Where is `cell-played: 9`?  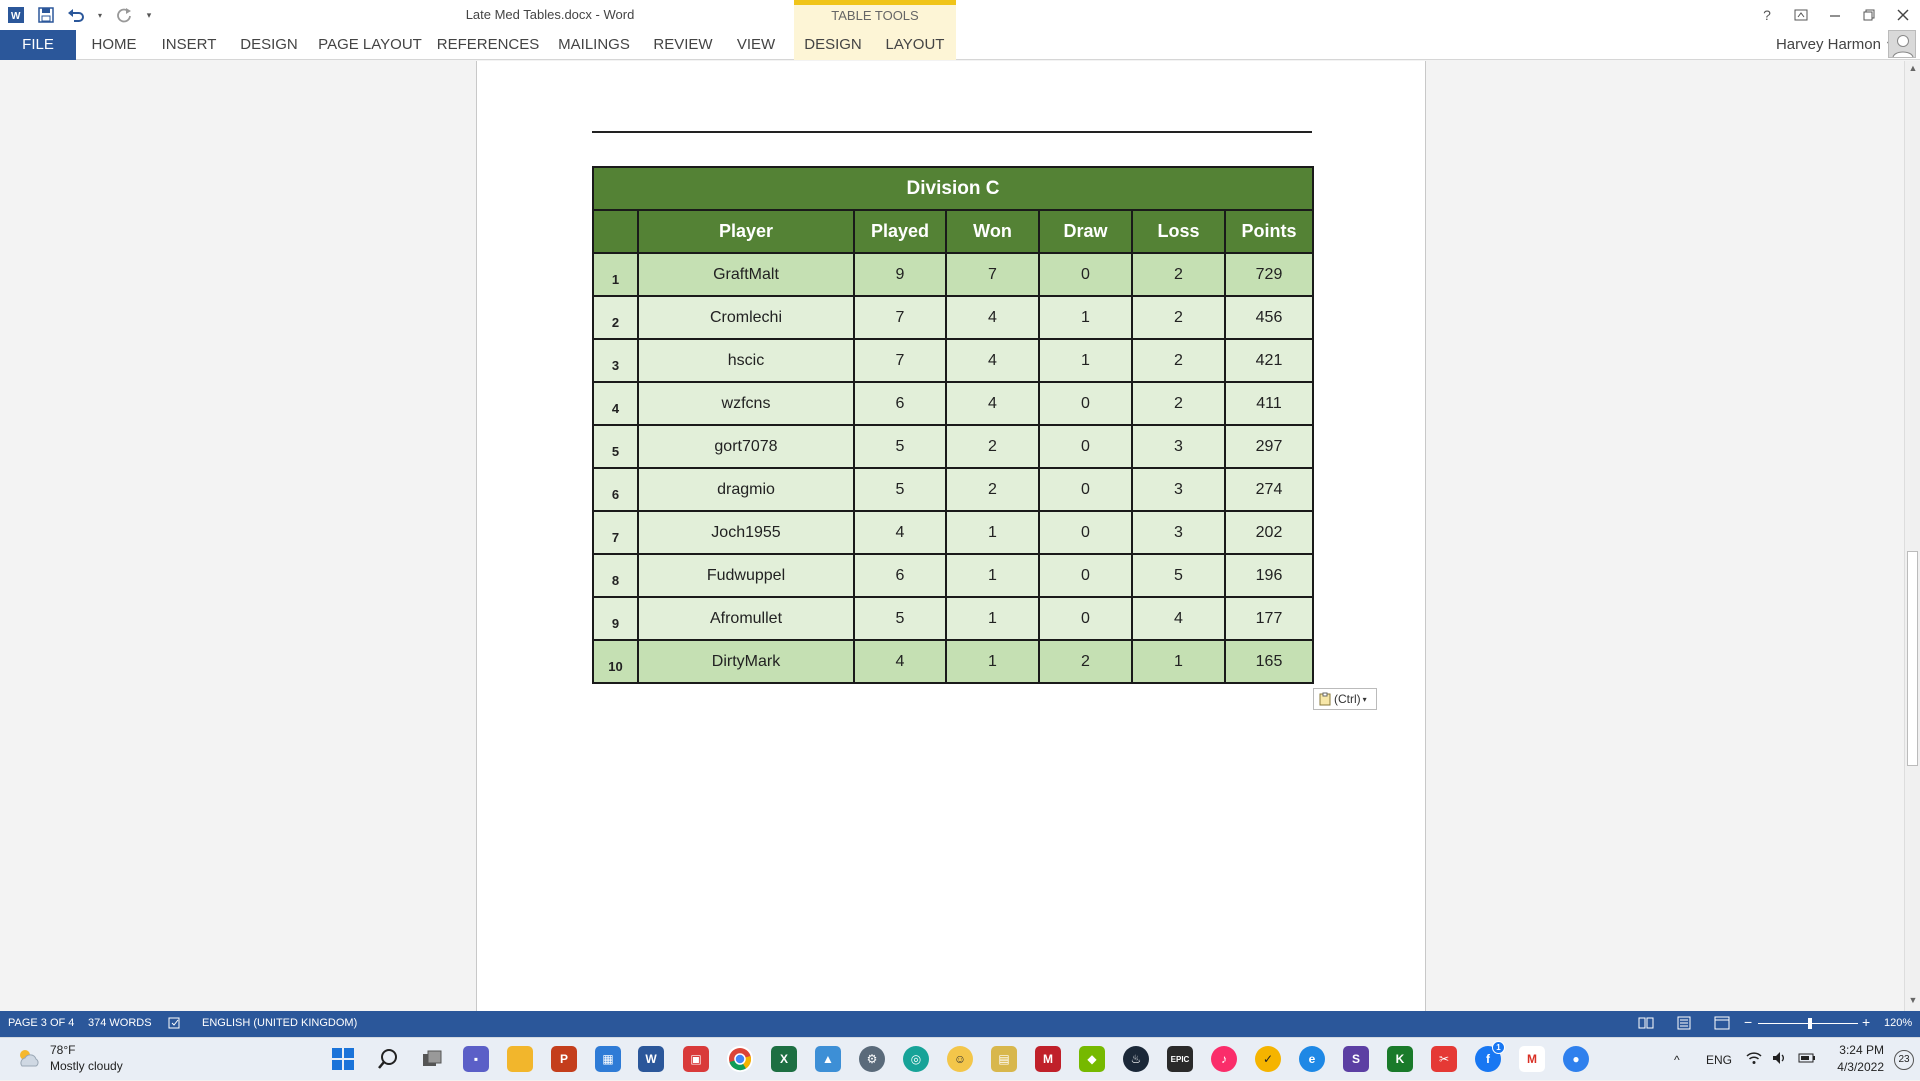
cell-played: 9 is located at coordinates (900, 274).